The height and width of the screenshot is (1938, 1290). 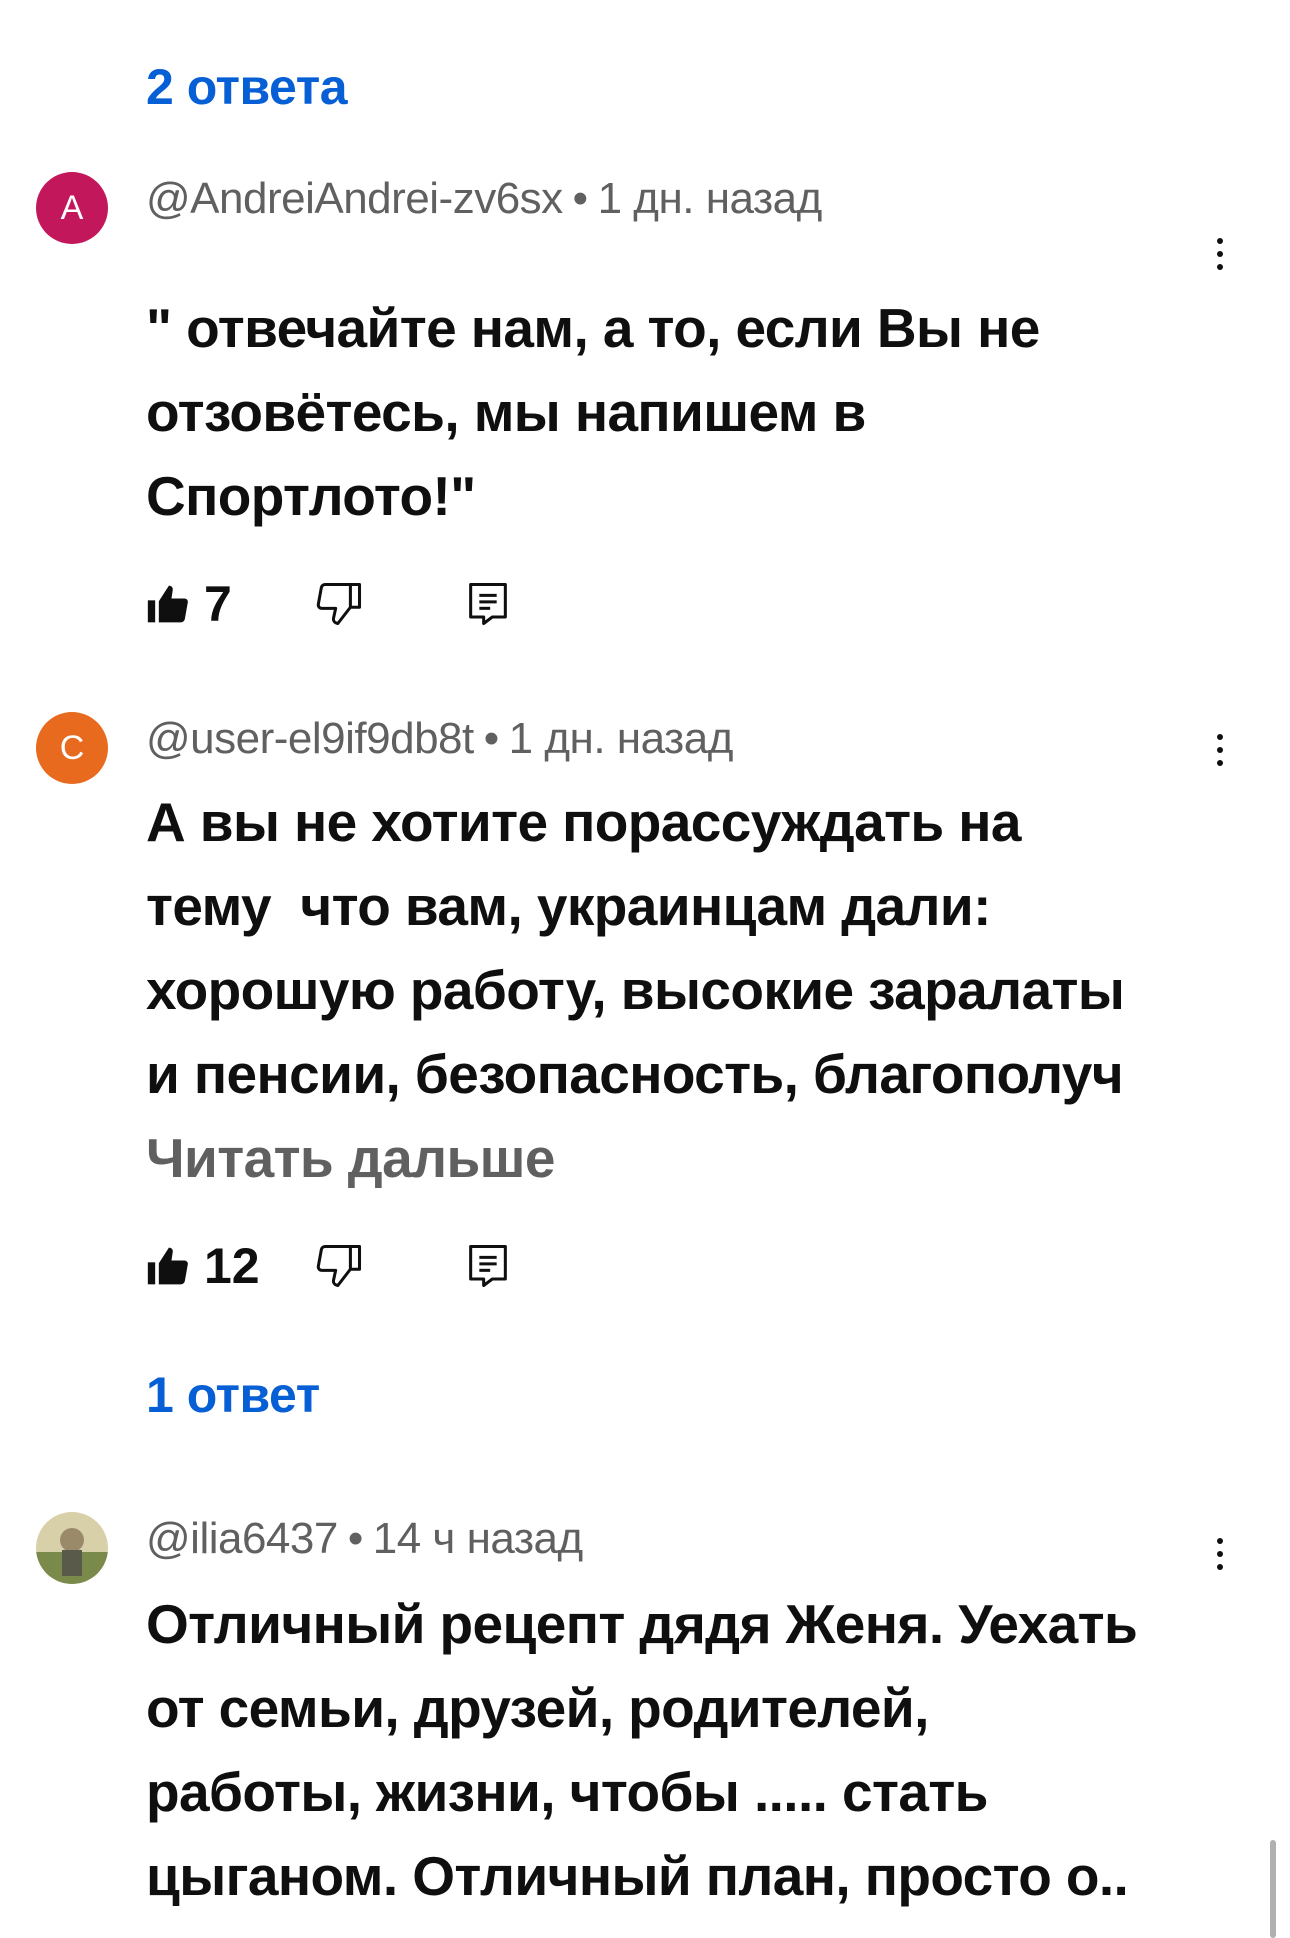 What do you see at coordinates (1273, 1889) in the screenshot?
I see `scrollbar` at bounding box center [1273, 1889].